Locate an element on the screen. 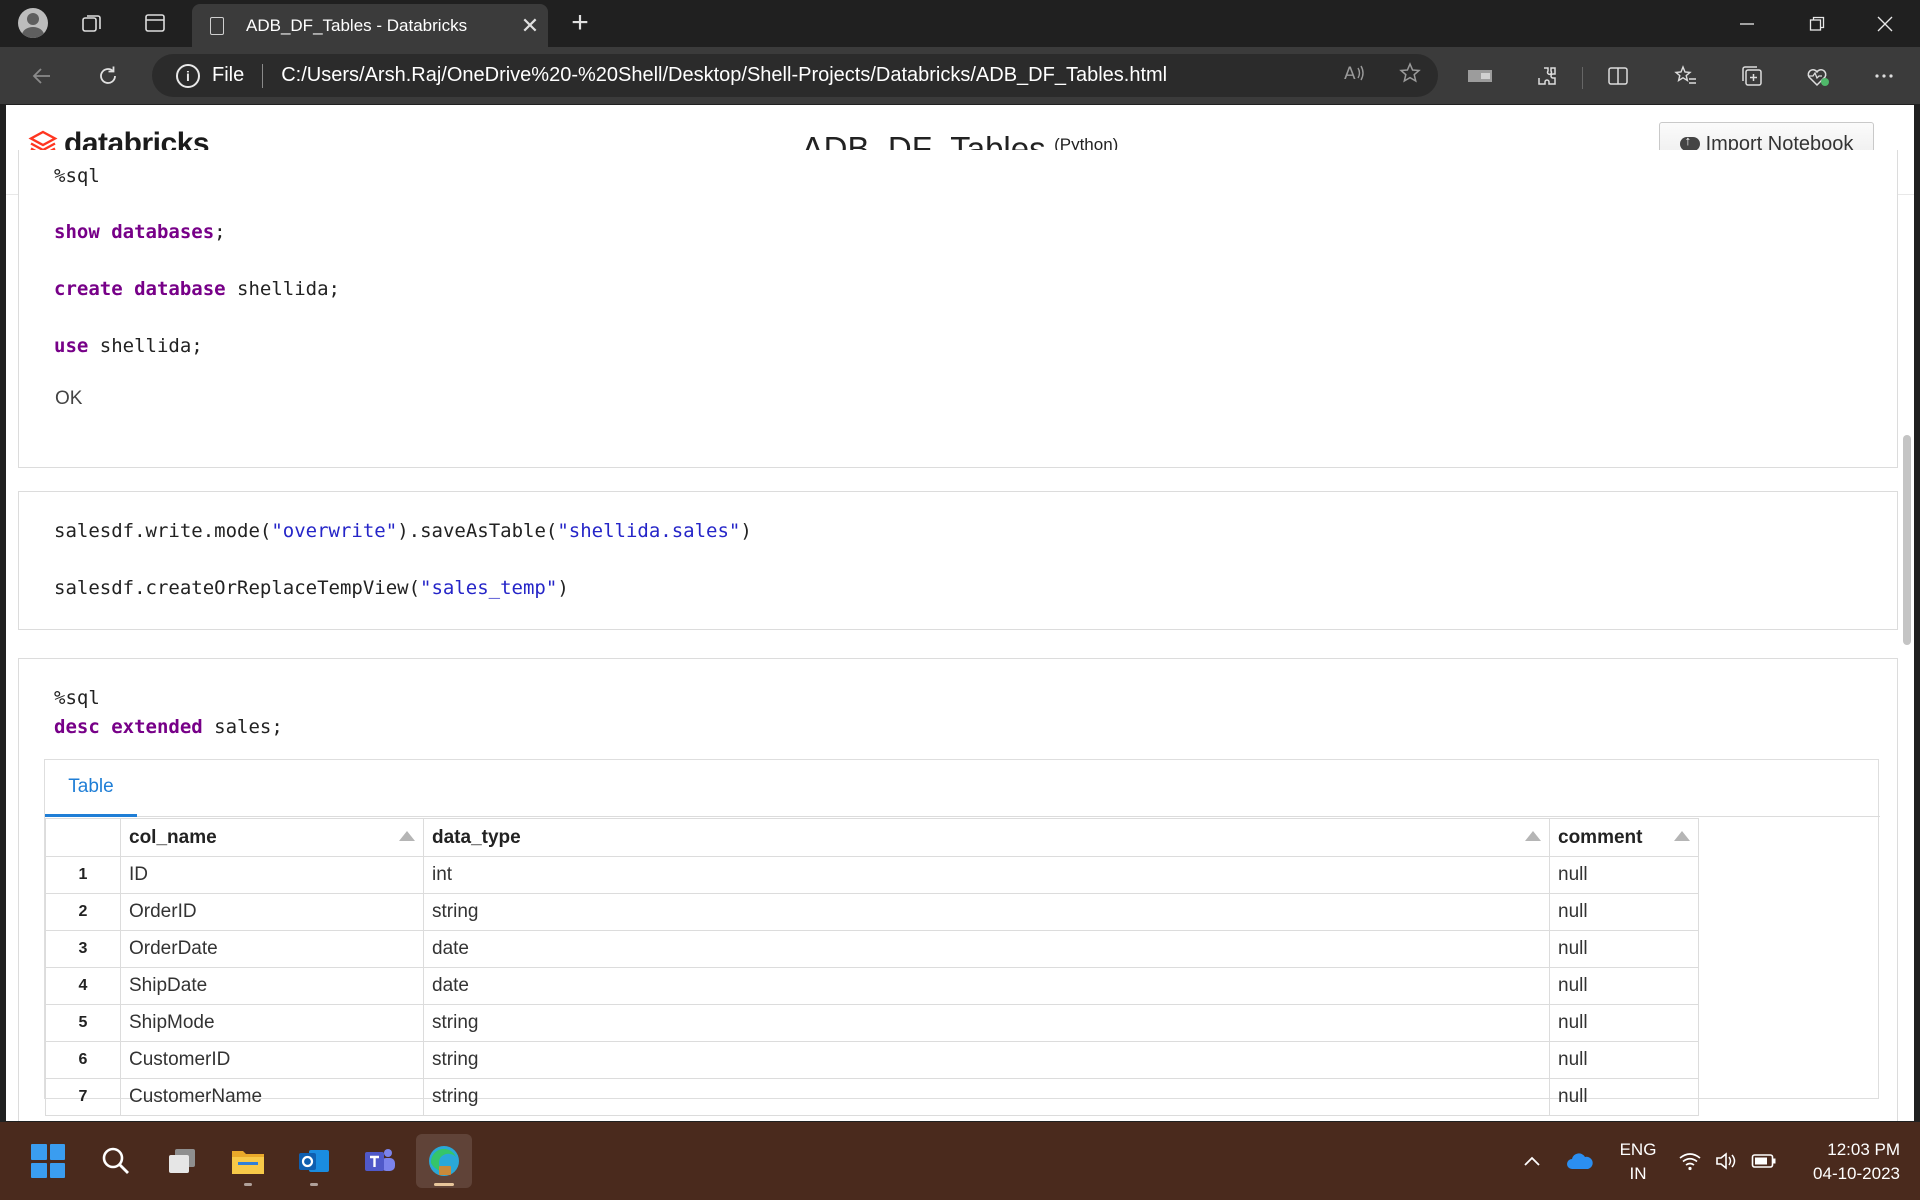 This screenshot has width=1920, height=1200. code-line-use-database: use shellida; is located at coordinates (128, 346).